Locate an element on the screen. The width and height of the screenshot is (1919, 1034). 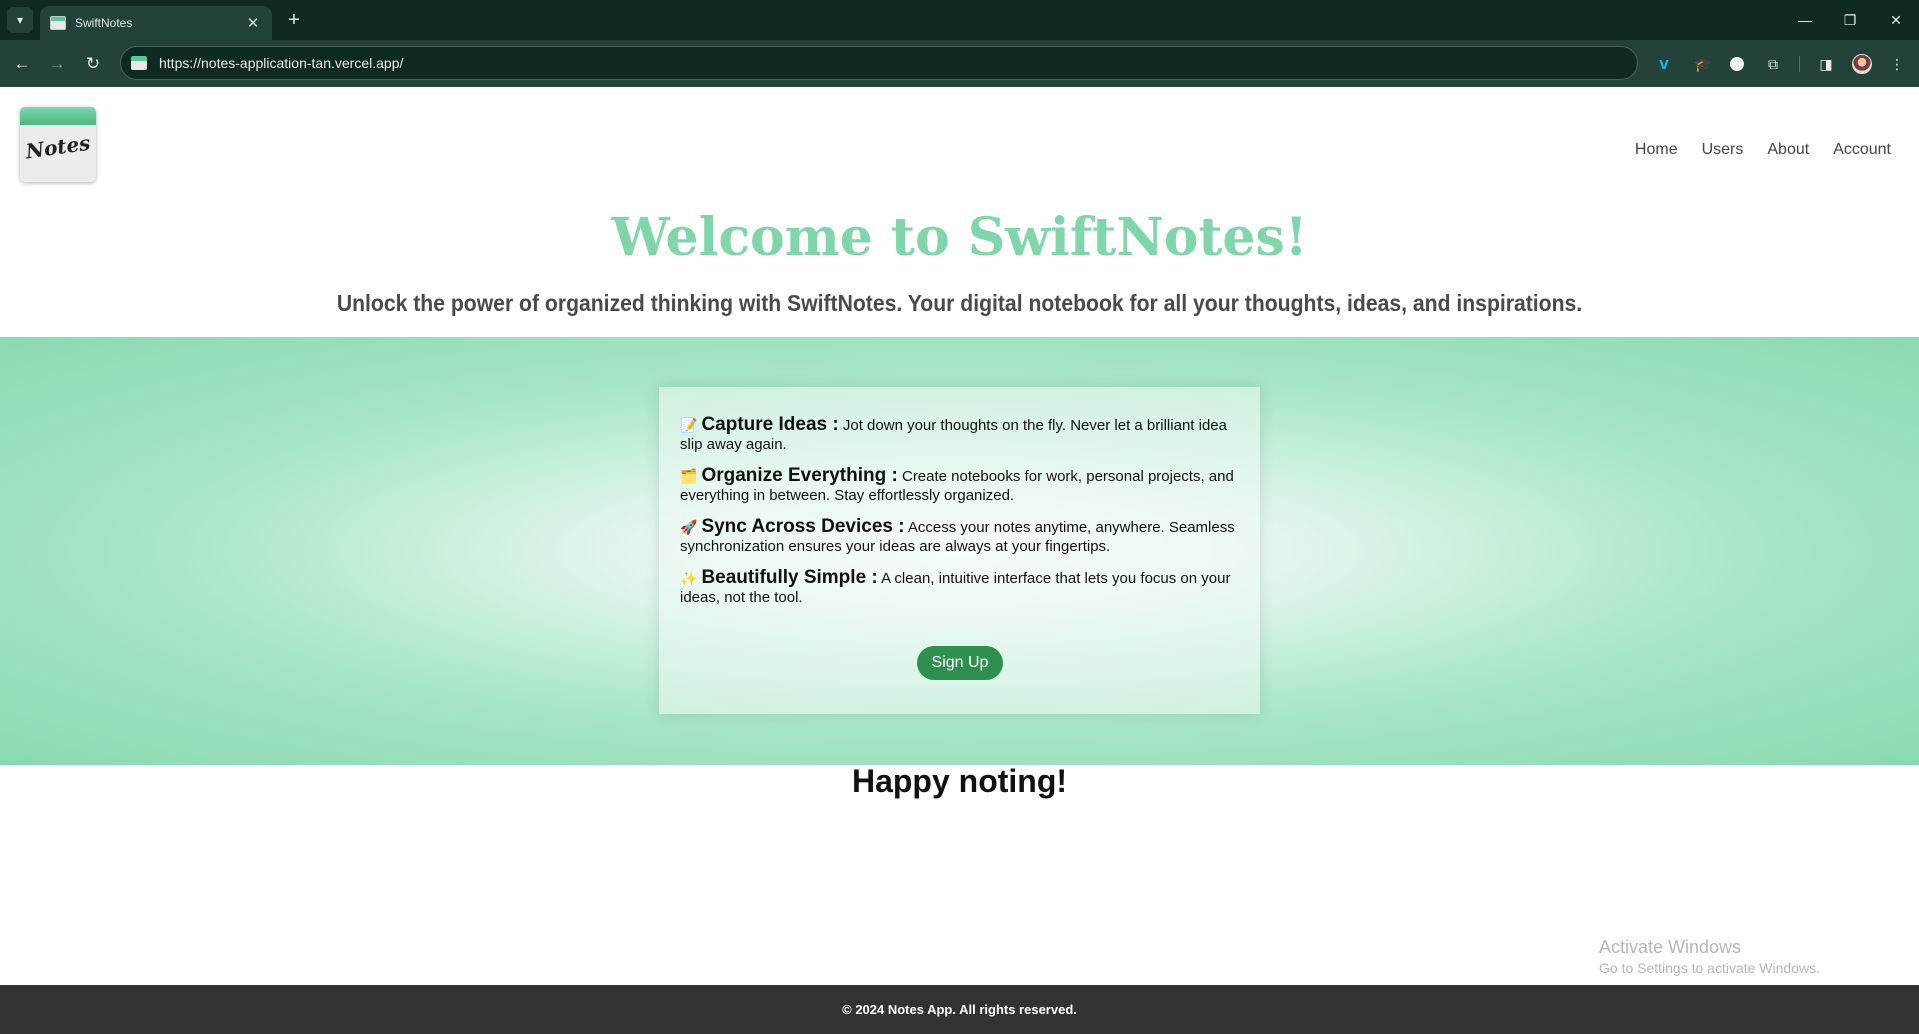
watermark-subtitle: Go to Settings to activate Windows. is located at coordinates (1709, 968).